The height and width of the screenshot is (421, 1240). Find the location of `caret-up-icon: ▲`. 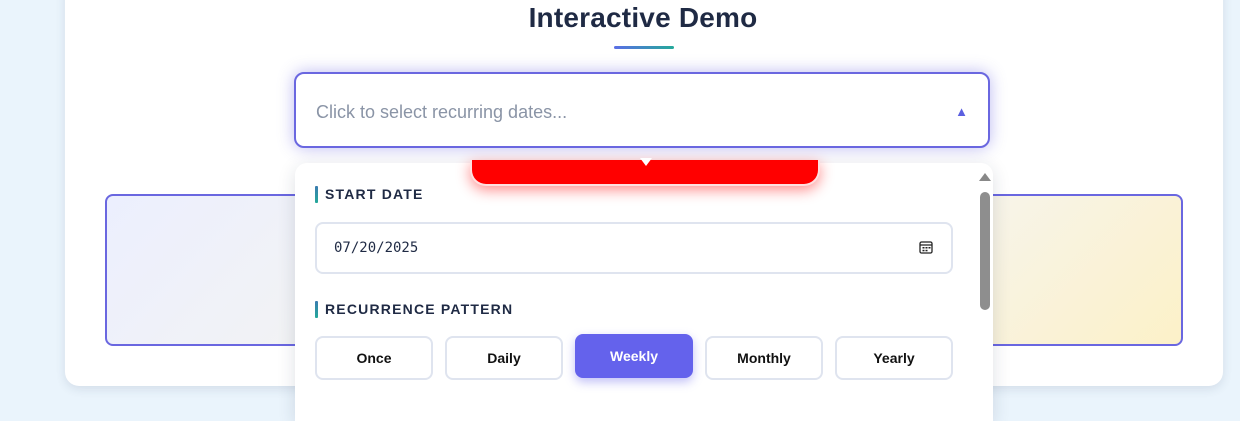

caret-up-icon: ▲ is located at coordinates (961, 111).